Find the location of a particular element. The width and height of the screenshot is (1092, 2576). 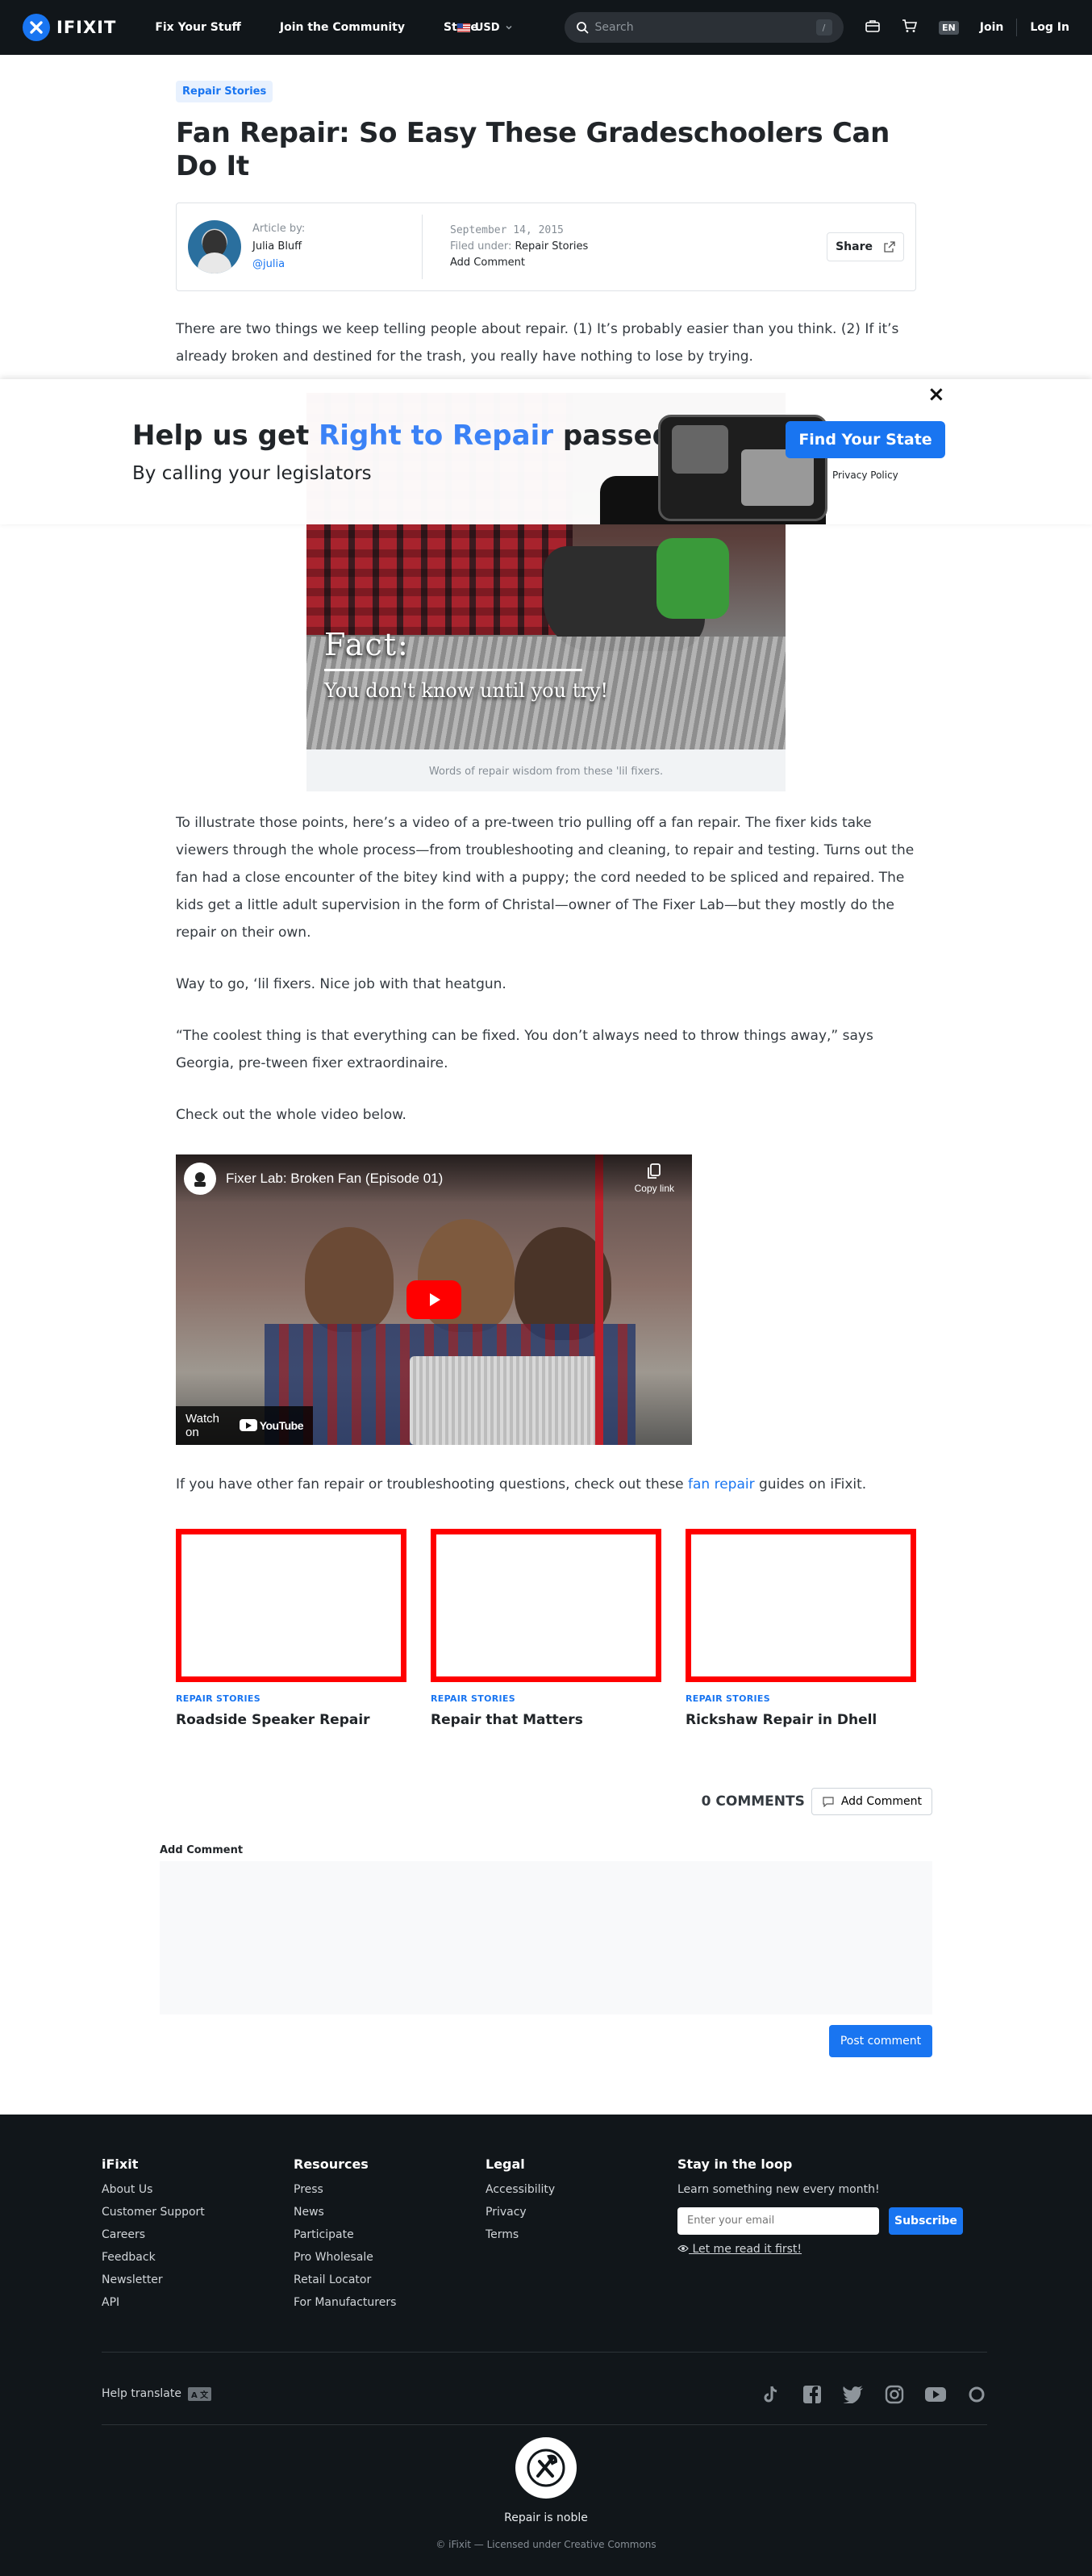

join-link: Join is located at coordinates (992, 28).